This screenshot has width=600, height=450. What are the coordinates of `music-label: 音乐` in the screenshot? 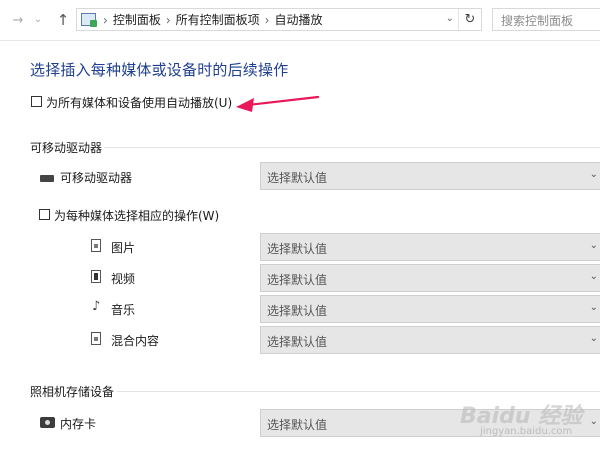 It's located at (123, 310).